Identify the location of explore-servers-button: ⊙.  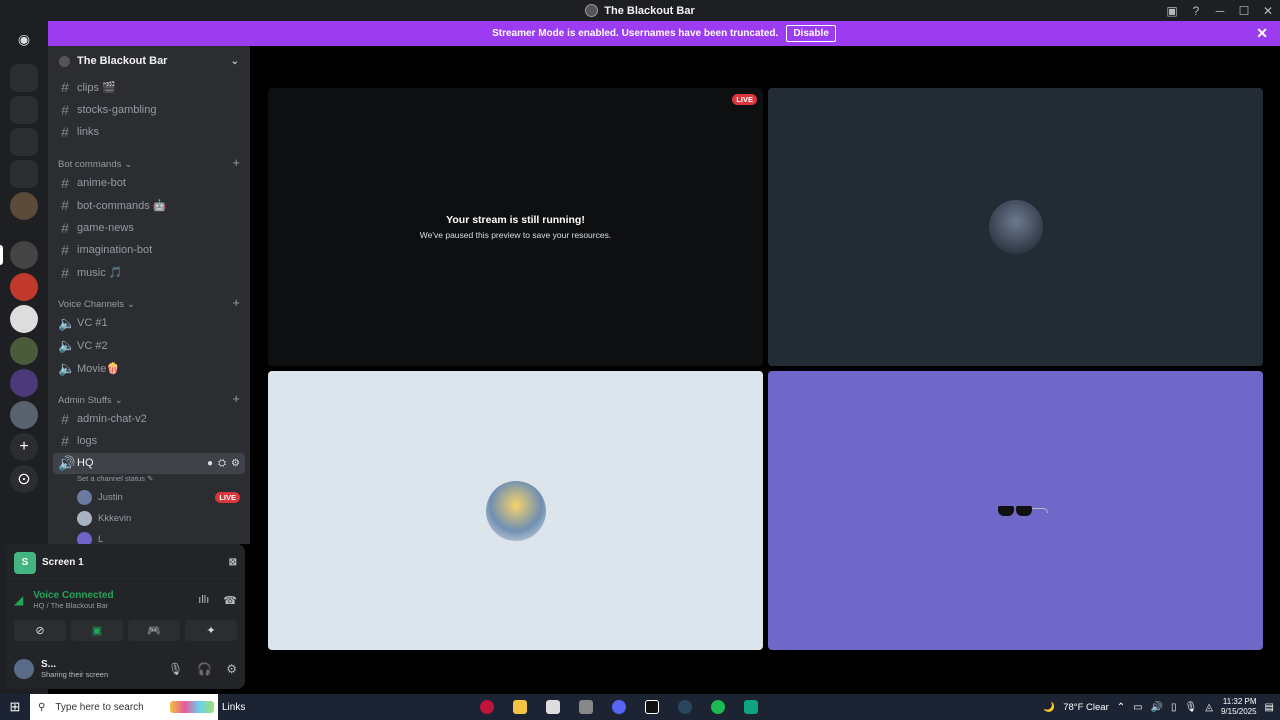
(24, 479).